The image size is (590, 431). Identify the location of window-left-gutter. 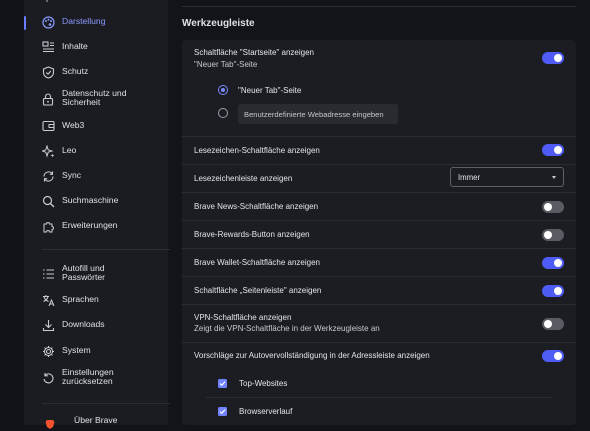
(12, 212).